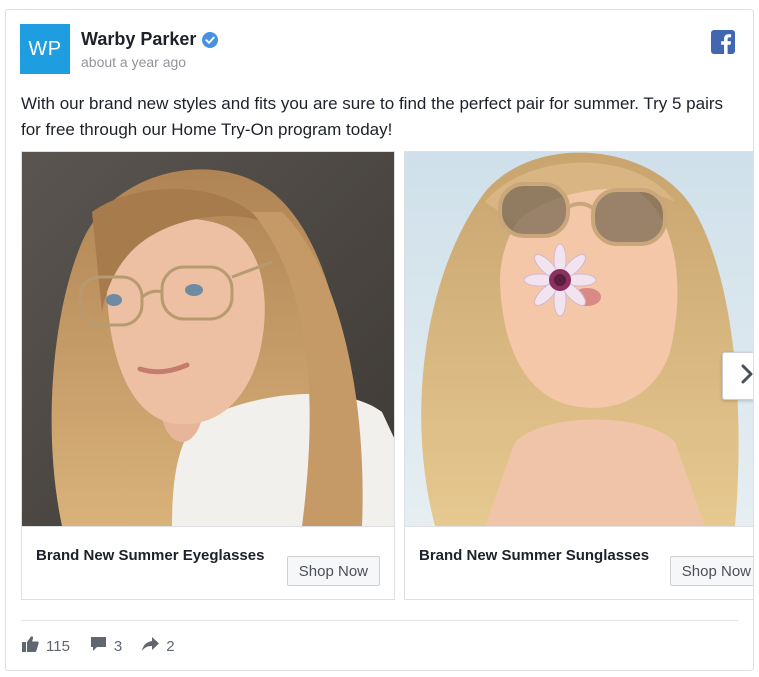  What do you see at coordinates (379, 50) in the screenshot?
I see `post-header: WP Warby Parker about a year ago` at bounding box center [379, 50].